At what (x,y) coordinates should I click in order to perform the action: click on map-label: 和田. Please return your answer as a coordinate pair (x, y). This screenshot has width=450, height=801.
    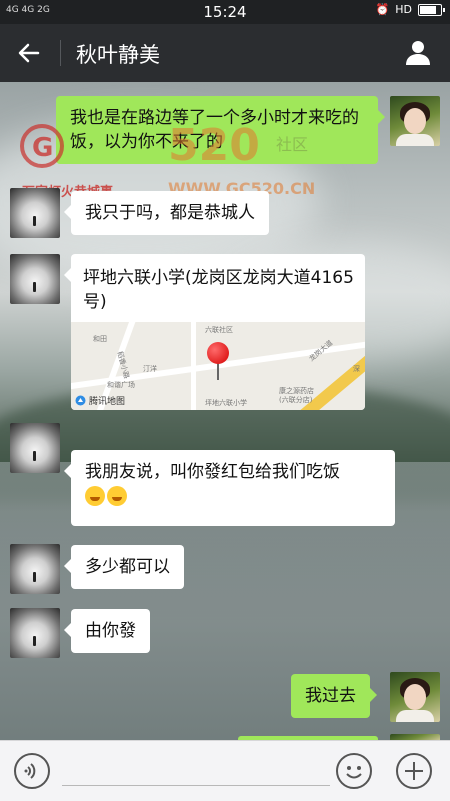
    Looking at the image, I should click on (100, 339).